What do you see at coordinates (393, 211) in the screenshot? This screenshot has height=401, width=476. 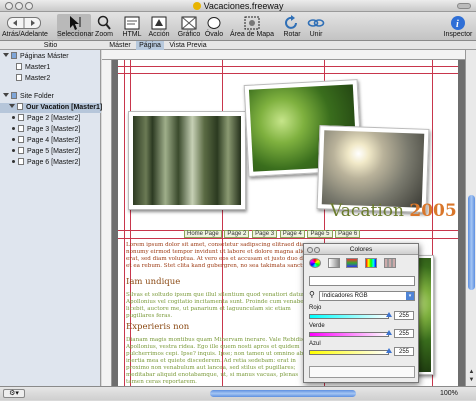 I see `vacation-title: Vacation 2005` at bounding box center [393, 211].